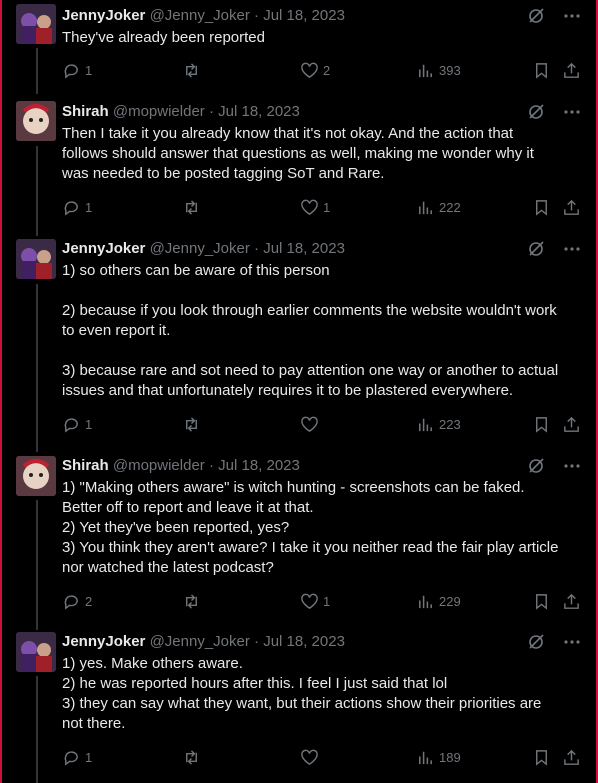 Image resolution: width=598 pixels, height=783 pixels. I want to click on tweet-header: JennyJoker @Jenny_Joker · Jul 18, 2023, so click(322, 249).